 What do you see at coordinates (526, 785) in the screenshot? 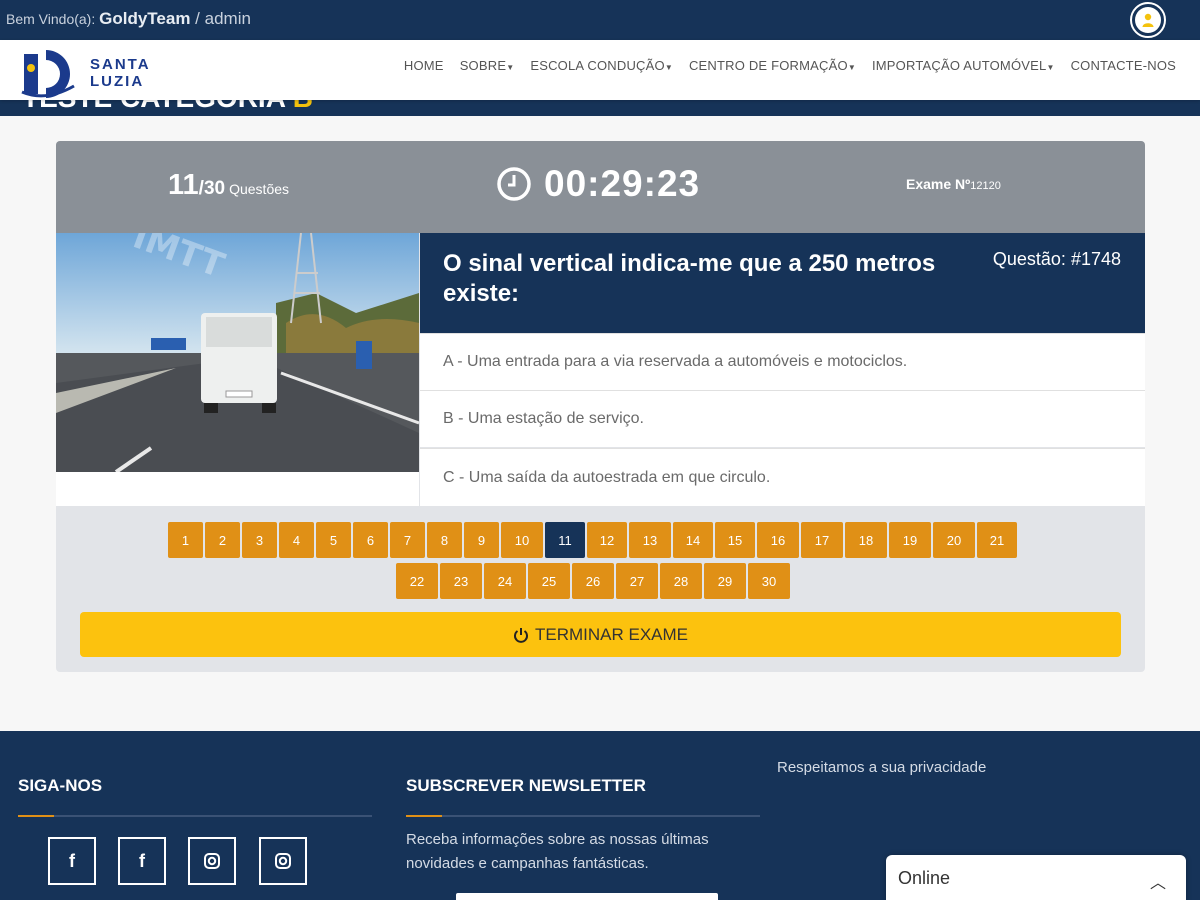
I see `newsletter-title: SUBSCREVER NEWSLETTER` at bounding box center [526, 785].